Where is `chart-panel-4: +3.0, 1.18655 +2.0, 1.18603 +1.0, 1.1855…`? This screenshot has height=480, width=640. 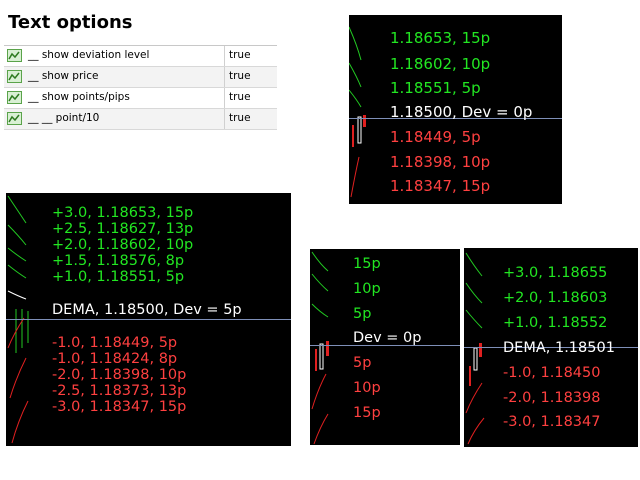 chart-panel-4: +3.0, 1.18655 +2.0, 1.18603 +1.0, 1.1855… is located at coordinates (551, 347).